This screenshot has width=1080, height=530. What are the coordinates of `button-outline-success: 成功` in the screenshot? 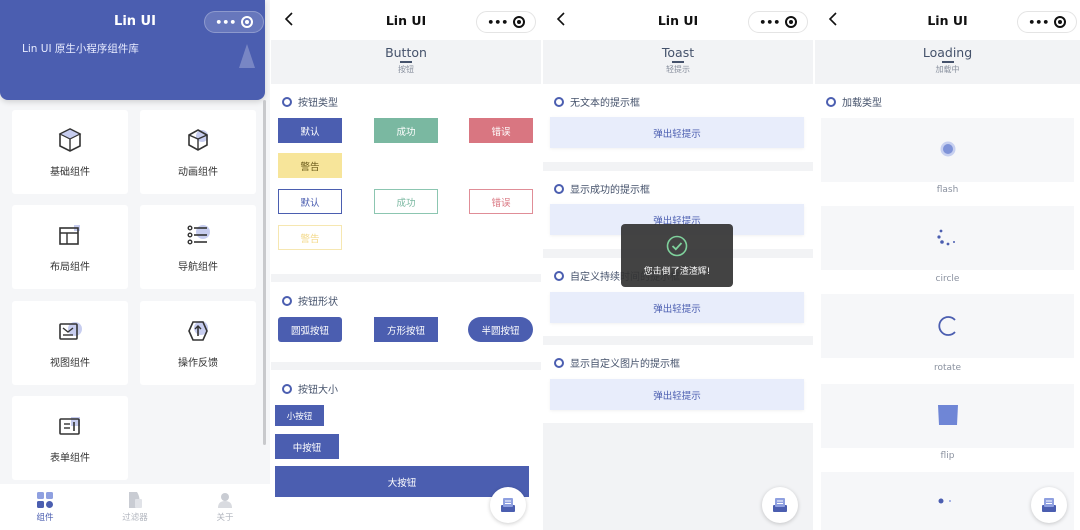 It's located at (406, 201).